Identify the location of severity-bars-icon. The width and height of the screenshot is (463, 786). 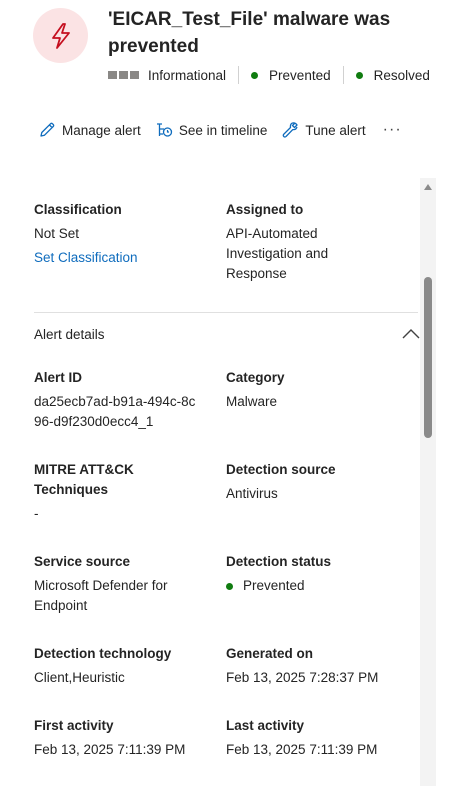
(123, 75).